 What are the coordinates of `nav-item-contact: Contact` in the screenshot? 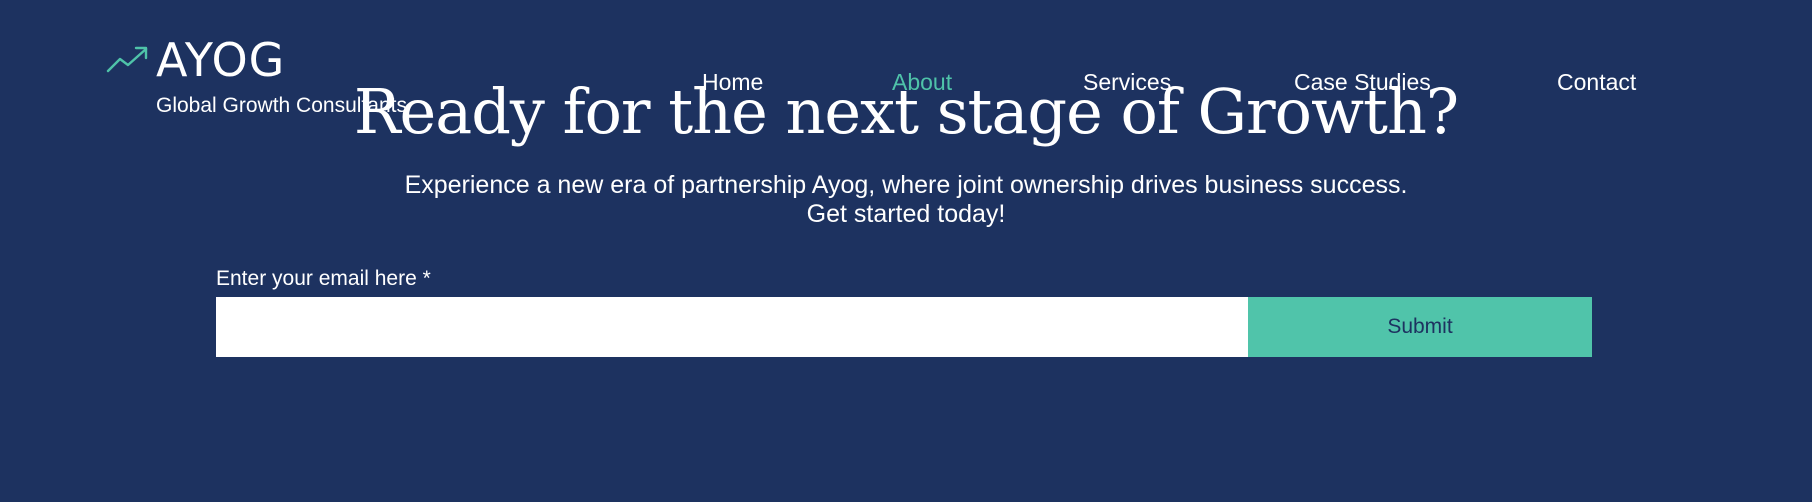 It's located at (1596, 82).